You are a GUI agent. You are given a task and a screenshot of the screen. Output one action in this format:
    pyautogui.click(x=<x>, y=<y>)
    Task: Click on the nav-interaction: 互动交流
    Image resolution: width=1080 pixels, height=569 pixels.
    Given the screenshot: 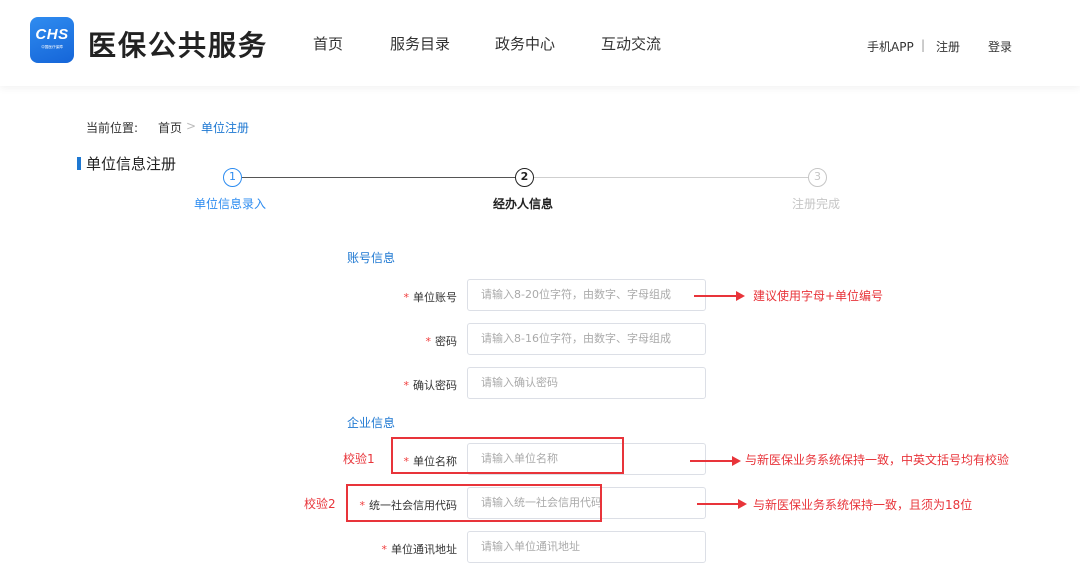 What is the action you would take?
    pyautogui.click(x=631, y=43)
    